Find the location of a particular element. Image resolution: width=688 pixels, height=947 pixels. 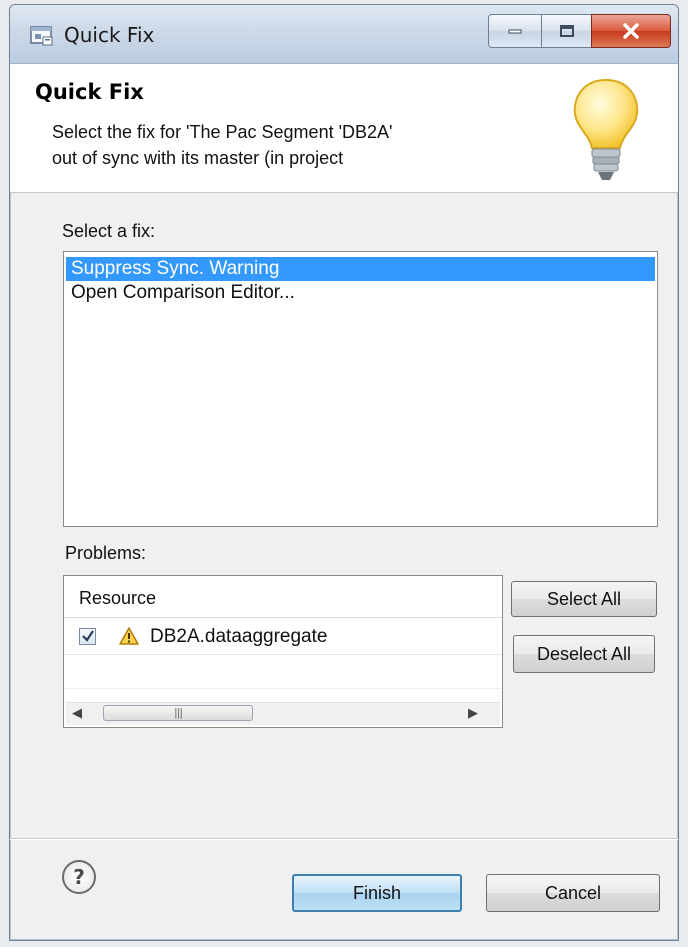

resource-column-label: Resource is located at coordinates (118, 598).